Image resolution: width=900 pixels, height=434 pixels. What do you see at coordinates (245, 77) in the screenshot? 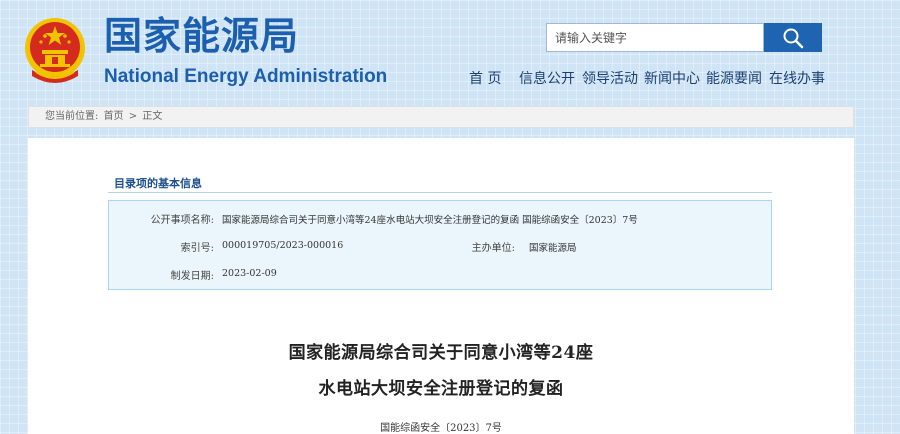
I see `site-logo-en: National Energy Administration` at bounding box center [245, 77].